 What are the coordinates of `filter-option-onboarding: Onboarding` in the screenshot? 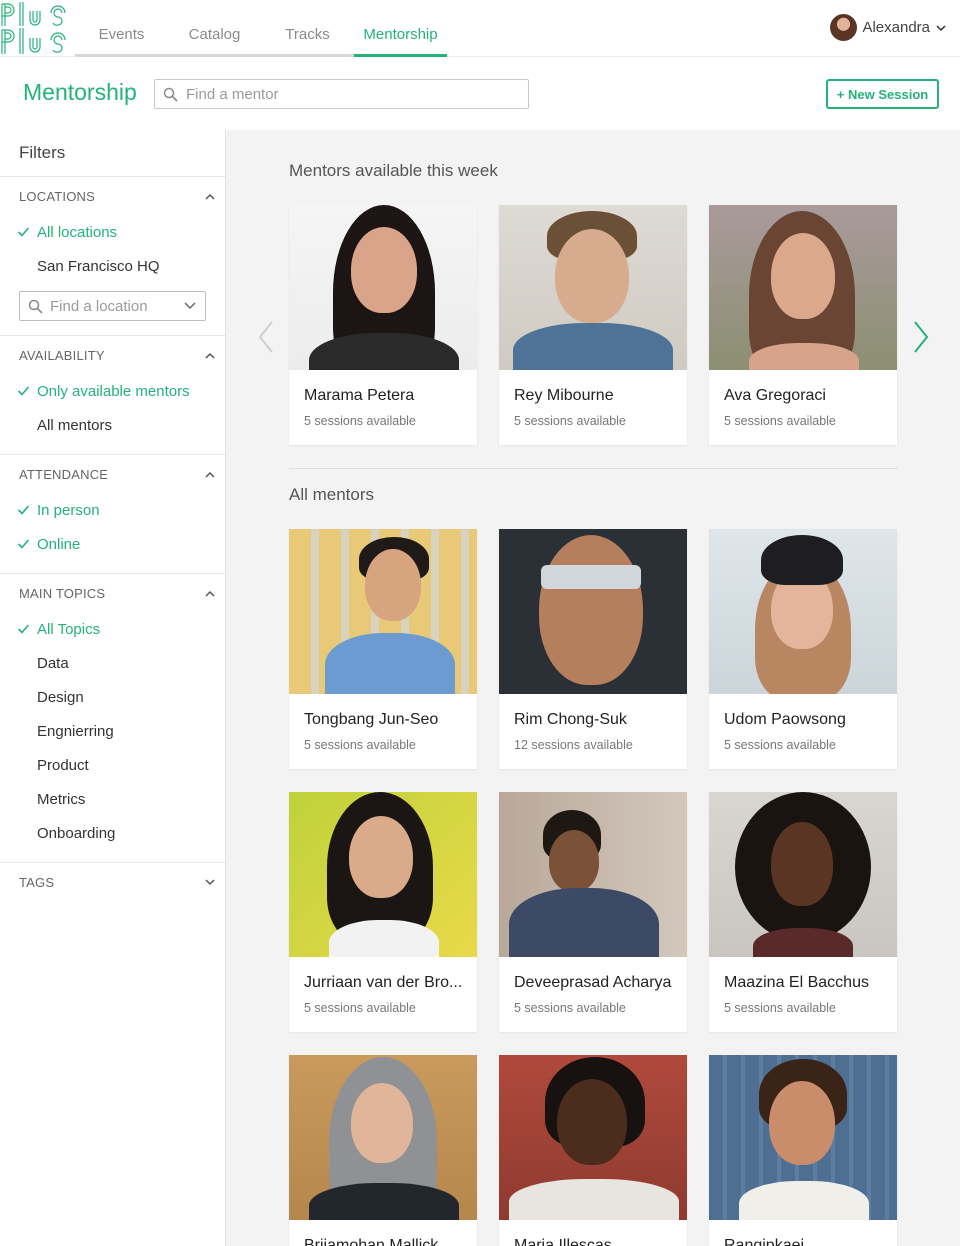 It's located at (112, 833).